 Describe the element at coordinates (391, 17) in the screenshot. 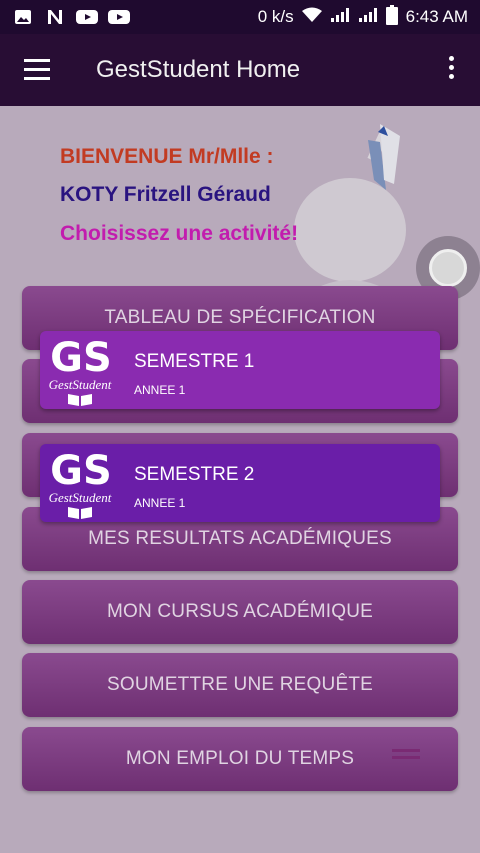

I see `battery-icon` at that location.